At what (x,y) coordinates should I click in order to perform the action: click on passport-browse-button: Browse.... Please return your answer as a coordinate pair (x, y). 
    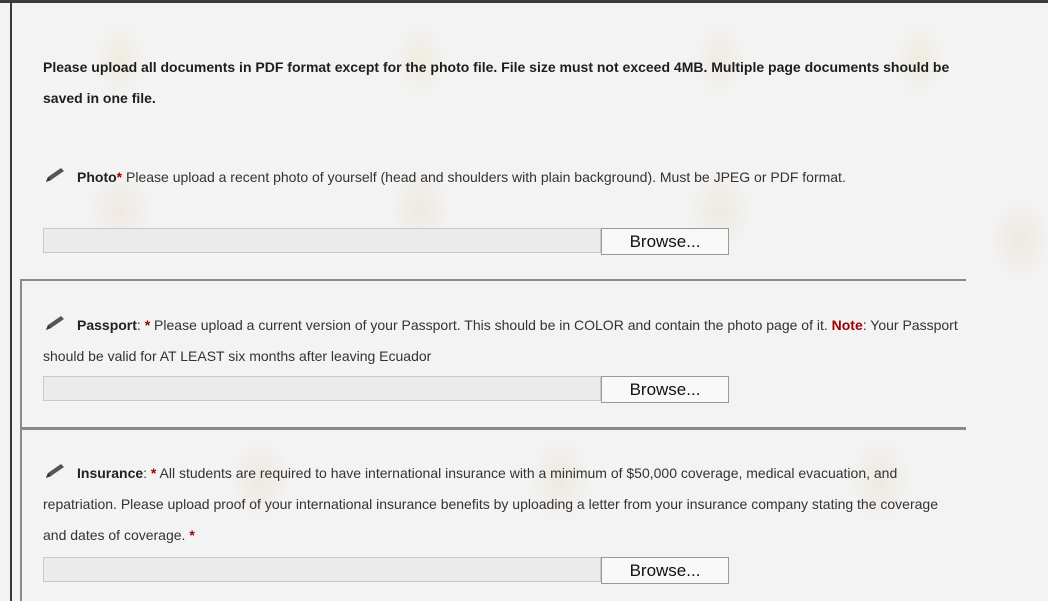
    Looking at the image, I should click on (665, 389).